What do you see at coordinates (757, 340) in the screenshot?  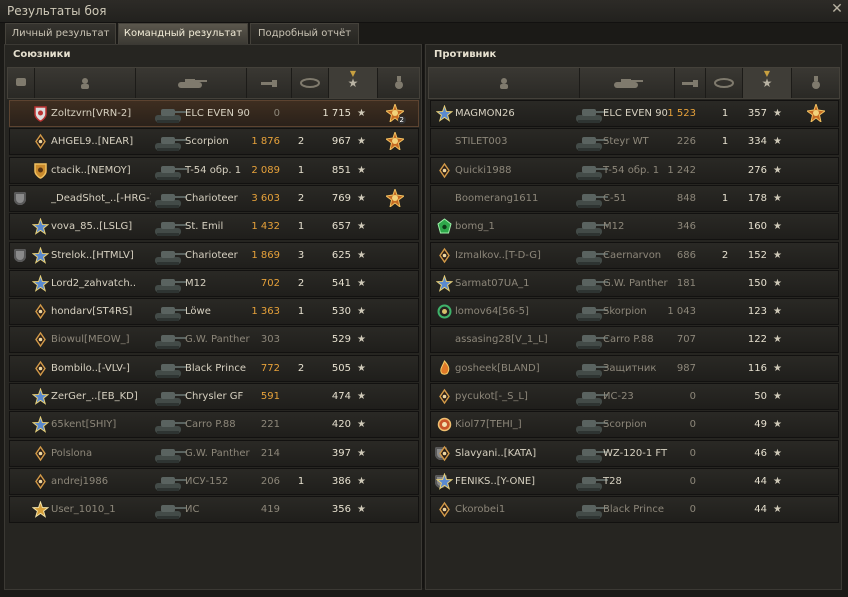 I see `xp-value: 122` at bounding box center [757, 340].